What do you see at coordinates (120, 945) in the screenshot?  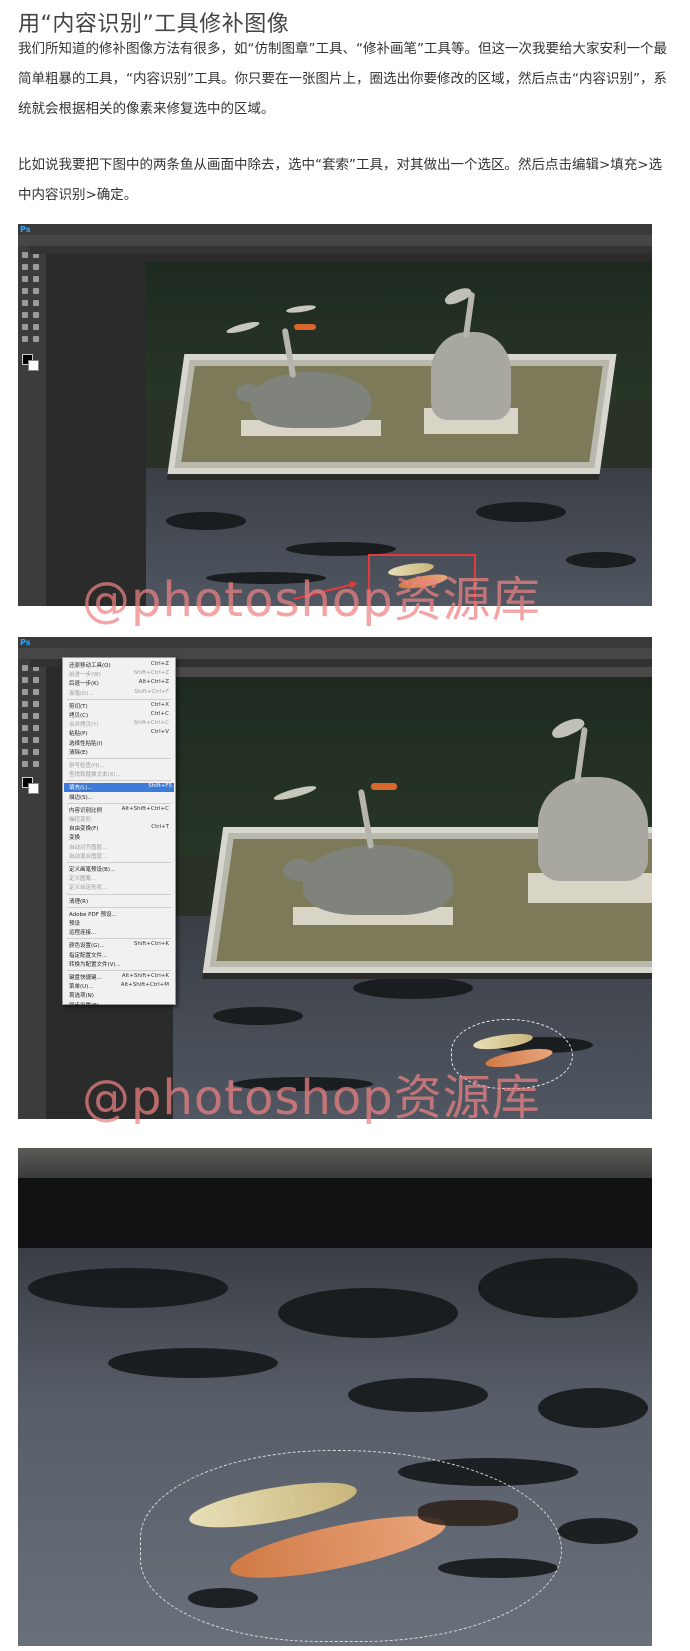 I see `edit-menu-item: 颜色设置(G)... Shift+Ctrl+K` at bounding box center [120, 945].